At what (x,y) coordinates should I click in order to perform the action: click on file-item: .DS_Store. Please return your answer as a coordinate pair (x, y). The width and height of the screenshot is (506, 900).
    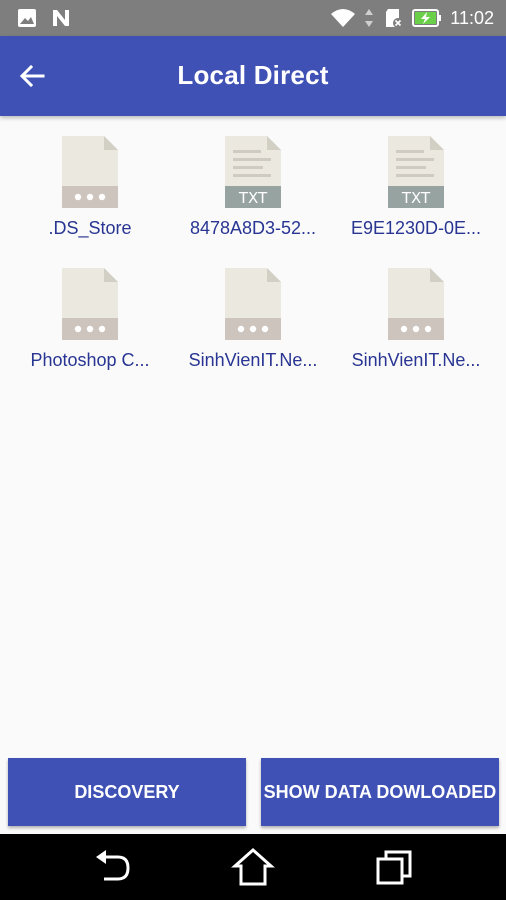
    Looking at the image, I should click on (90, 189).